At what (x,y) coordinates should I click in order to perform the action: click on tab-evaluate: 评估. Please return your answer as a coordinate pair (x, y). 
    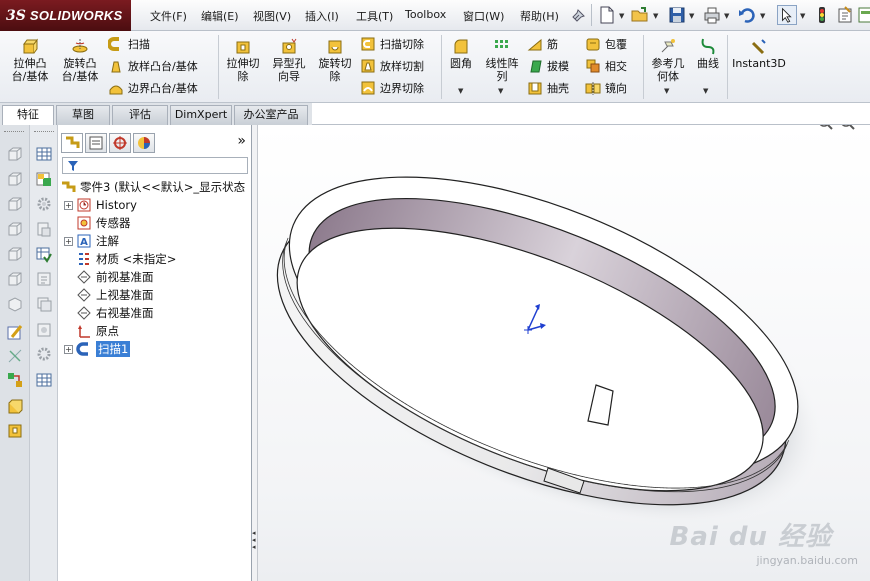
    Looking at the image, I should click on (140, 115).